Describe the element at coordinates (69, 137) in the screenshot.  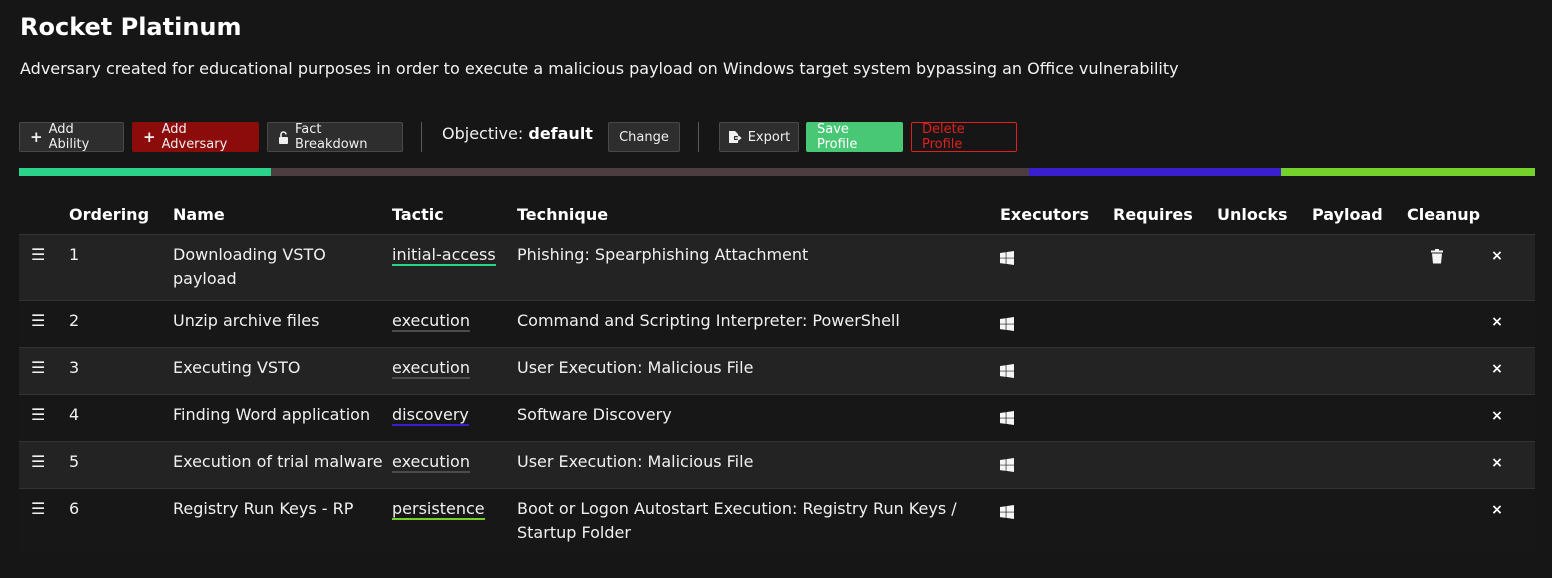
I see `add-ability-label: Add Ability` at that location.